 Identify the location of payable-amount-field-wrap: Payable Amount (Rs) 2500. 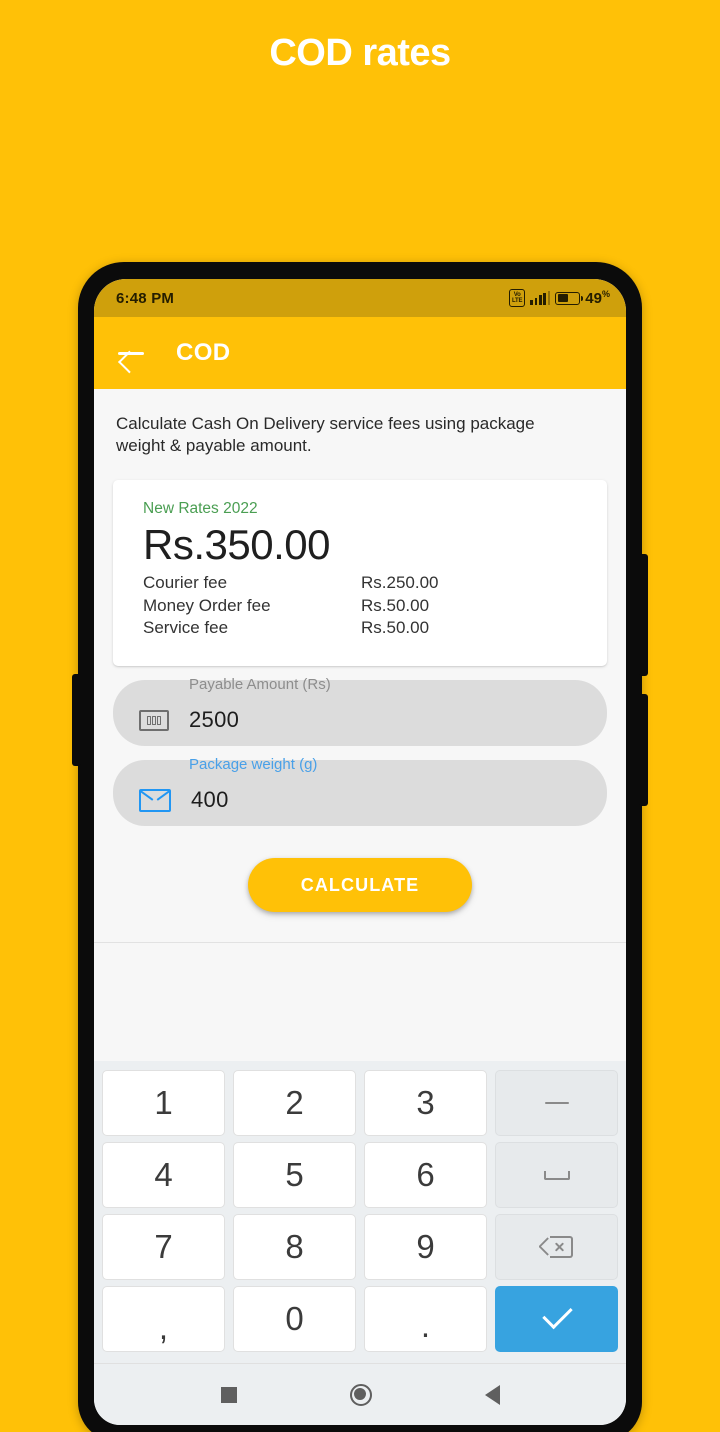
(360, 706).